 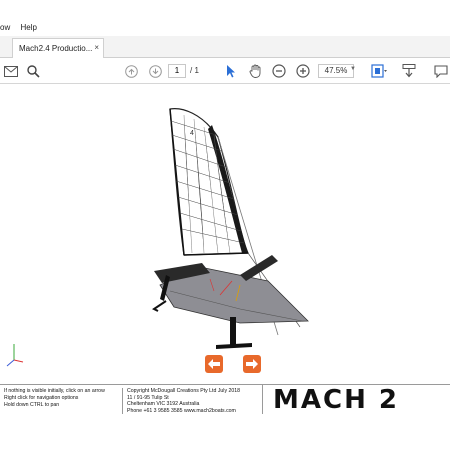 What do you see at coordinates (28, 28) in the screenshot?
I see `menu-item-help: Help` at bounding box center [28, 28].